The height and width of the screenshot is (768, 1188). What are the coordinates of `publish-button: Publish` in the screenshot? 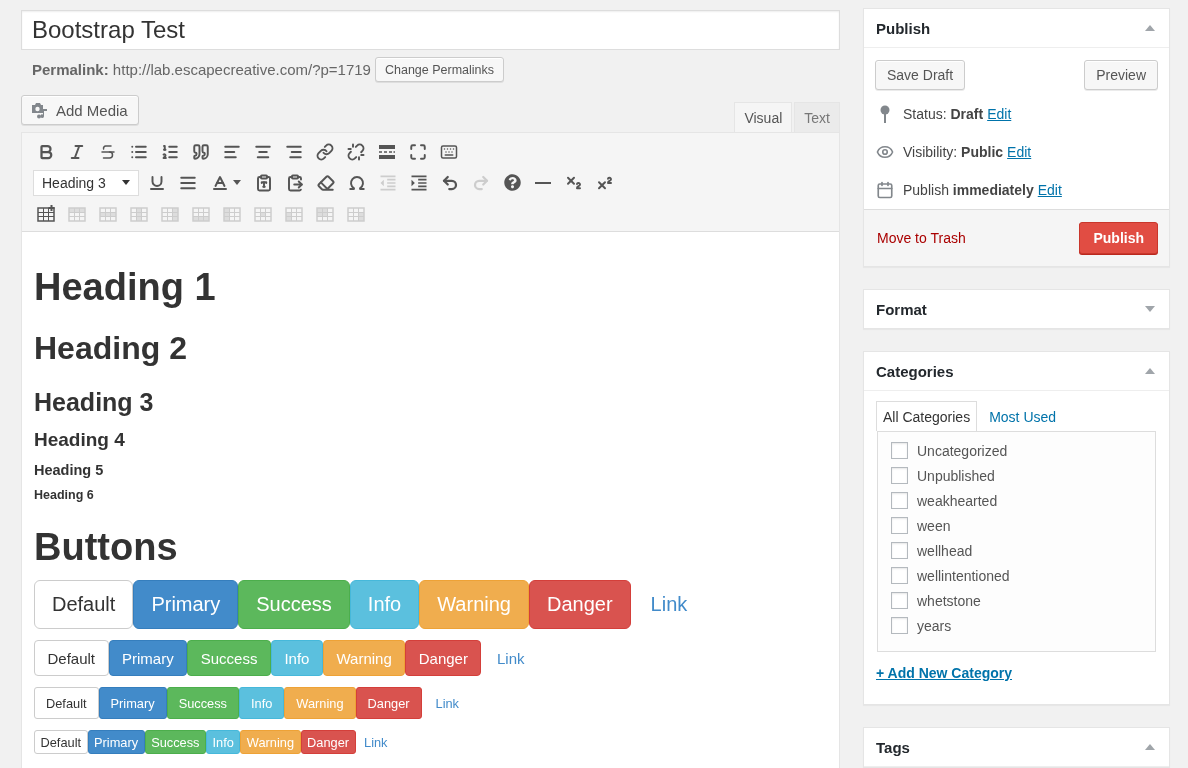 It's located at (1118, 238).